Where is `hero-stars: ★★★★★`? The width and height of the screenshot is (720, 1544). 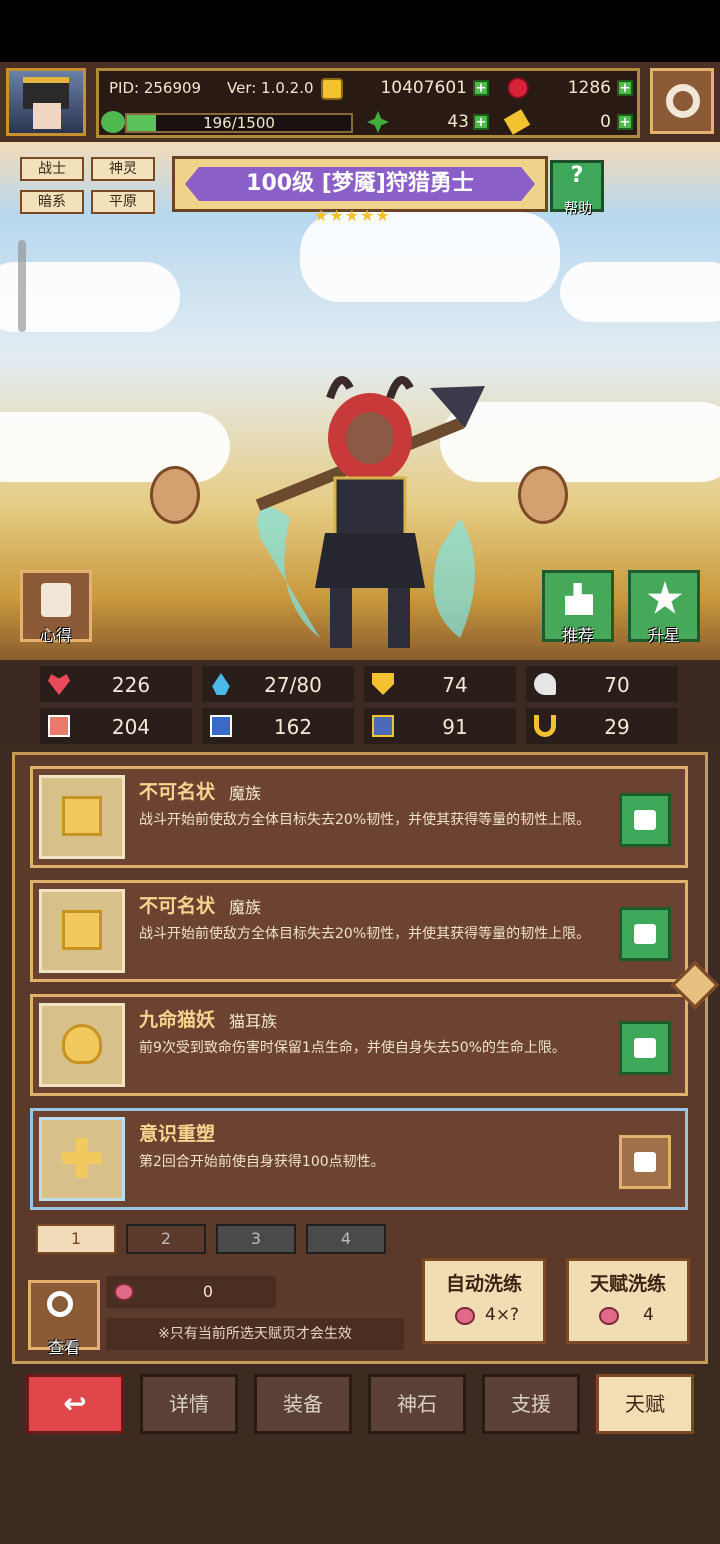
hero-stars: ★★★★★ is located at coordinates (352, 215).